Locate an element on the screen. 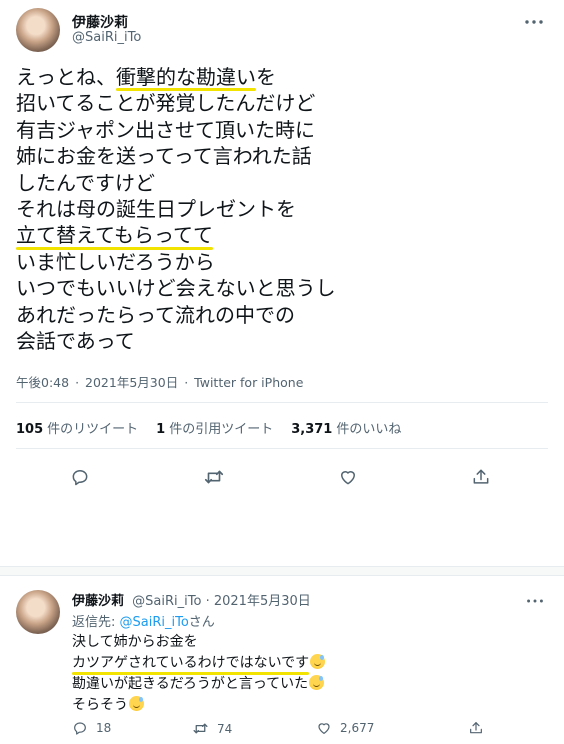 The image size is (564, 744). likes-count: 3,371 is located at coordinates (312, 429).